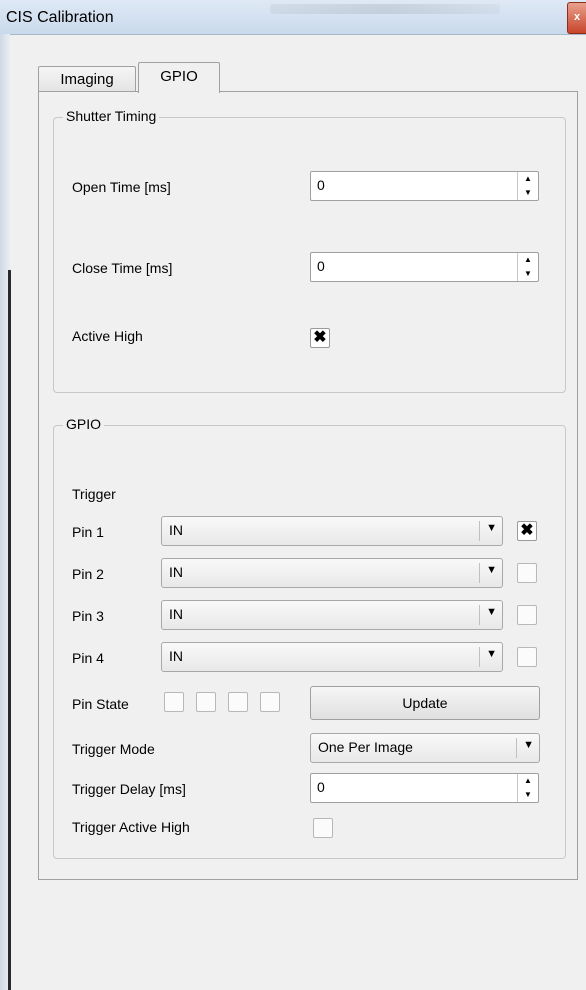  What do you see at coordinates (88, 532) in the screenshot?
I see `pin-1-label: Pin 1` at bounding box center [88, 532].